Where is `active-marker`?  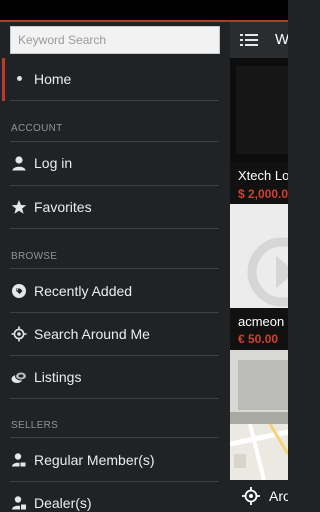
active-marker is located at coordinates (3, 79).